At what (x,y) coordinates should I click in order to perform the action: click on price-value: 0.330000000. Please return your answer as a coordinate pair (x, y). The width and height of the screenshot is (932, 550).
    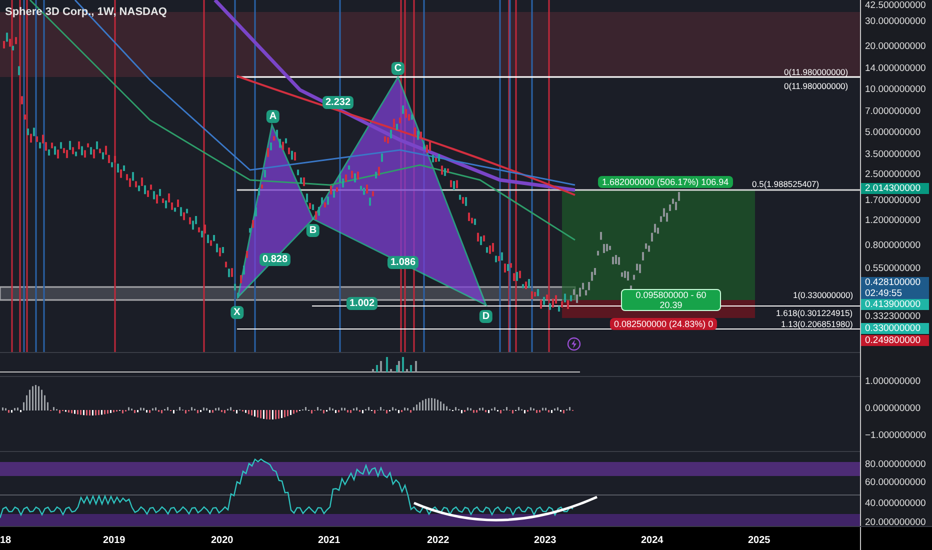
    Looking at the image, I should click on (893, 328).